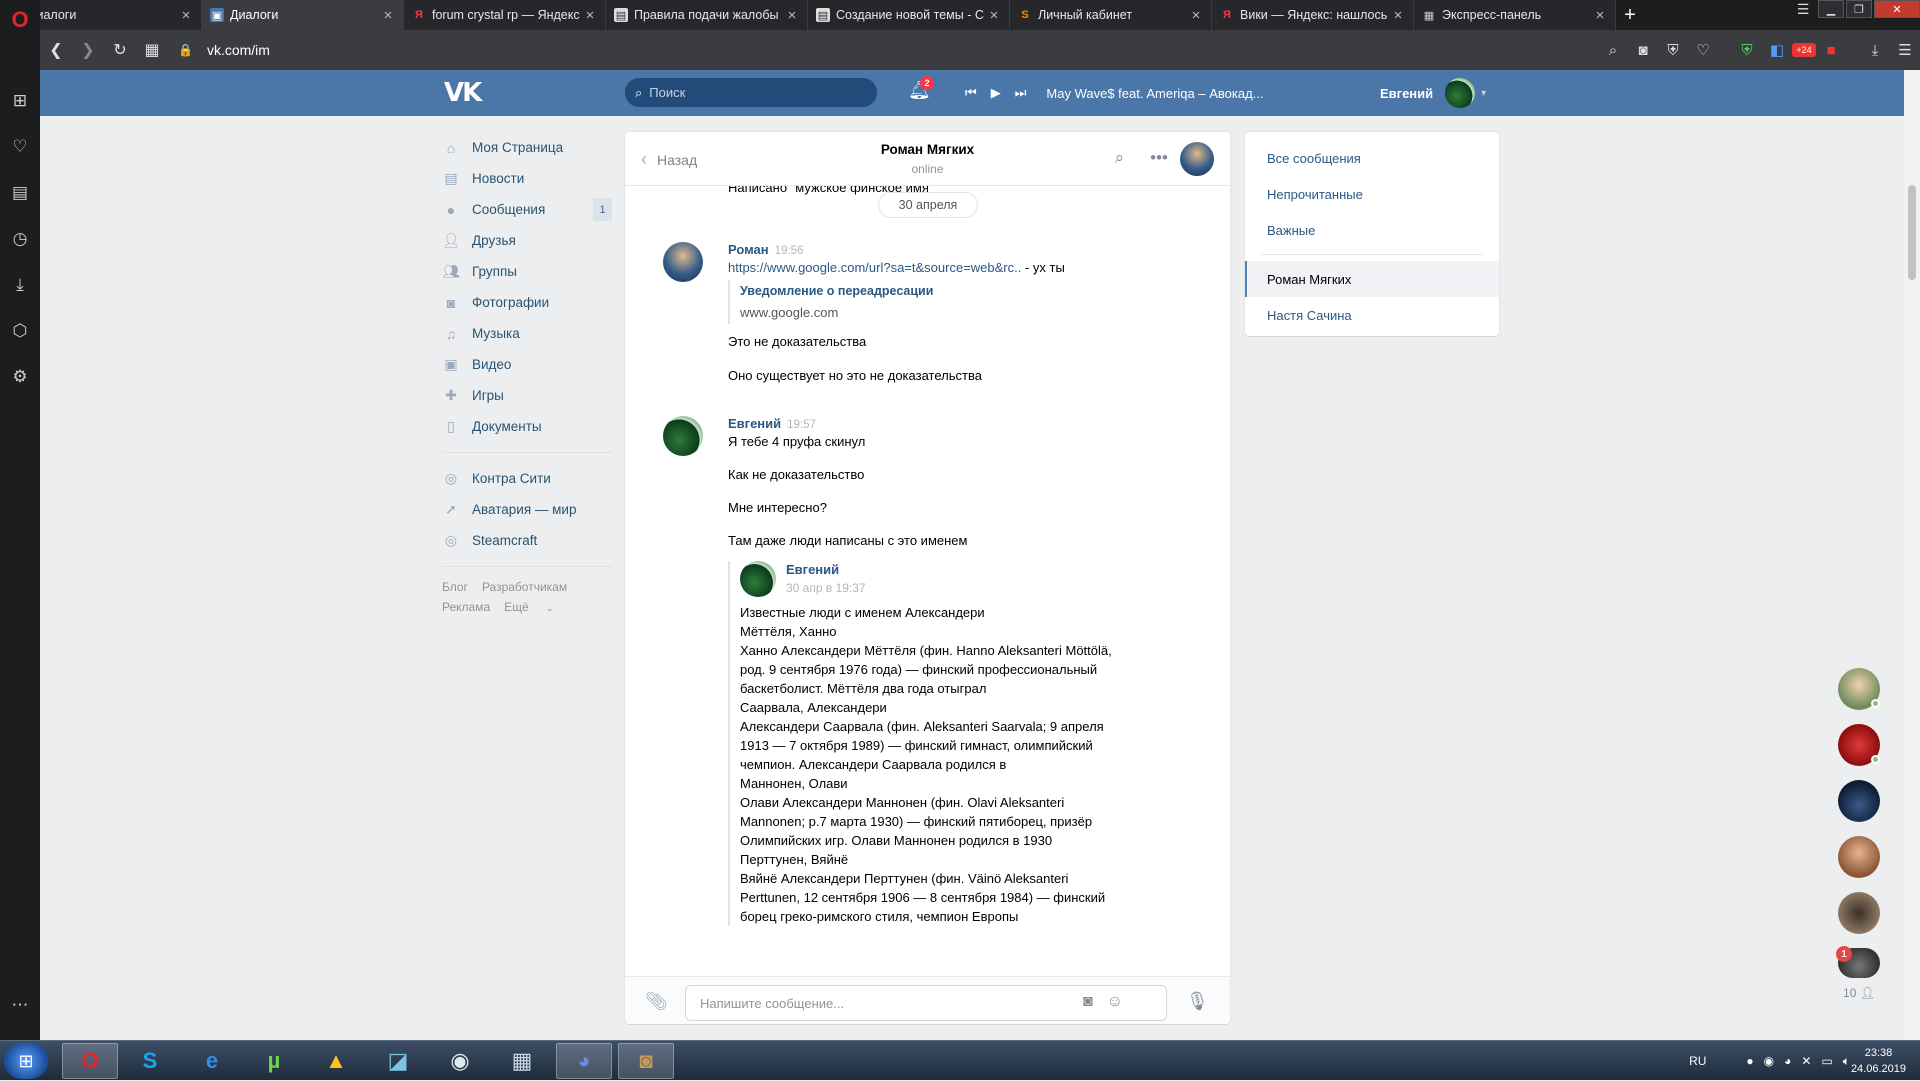 The width and height of the screenshot is (1920, 1081). Describe the element at coordinates (464, 93) in the screenshot. I see `vk-logo-icon: VK` at that location.